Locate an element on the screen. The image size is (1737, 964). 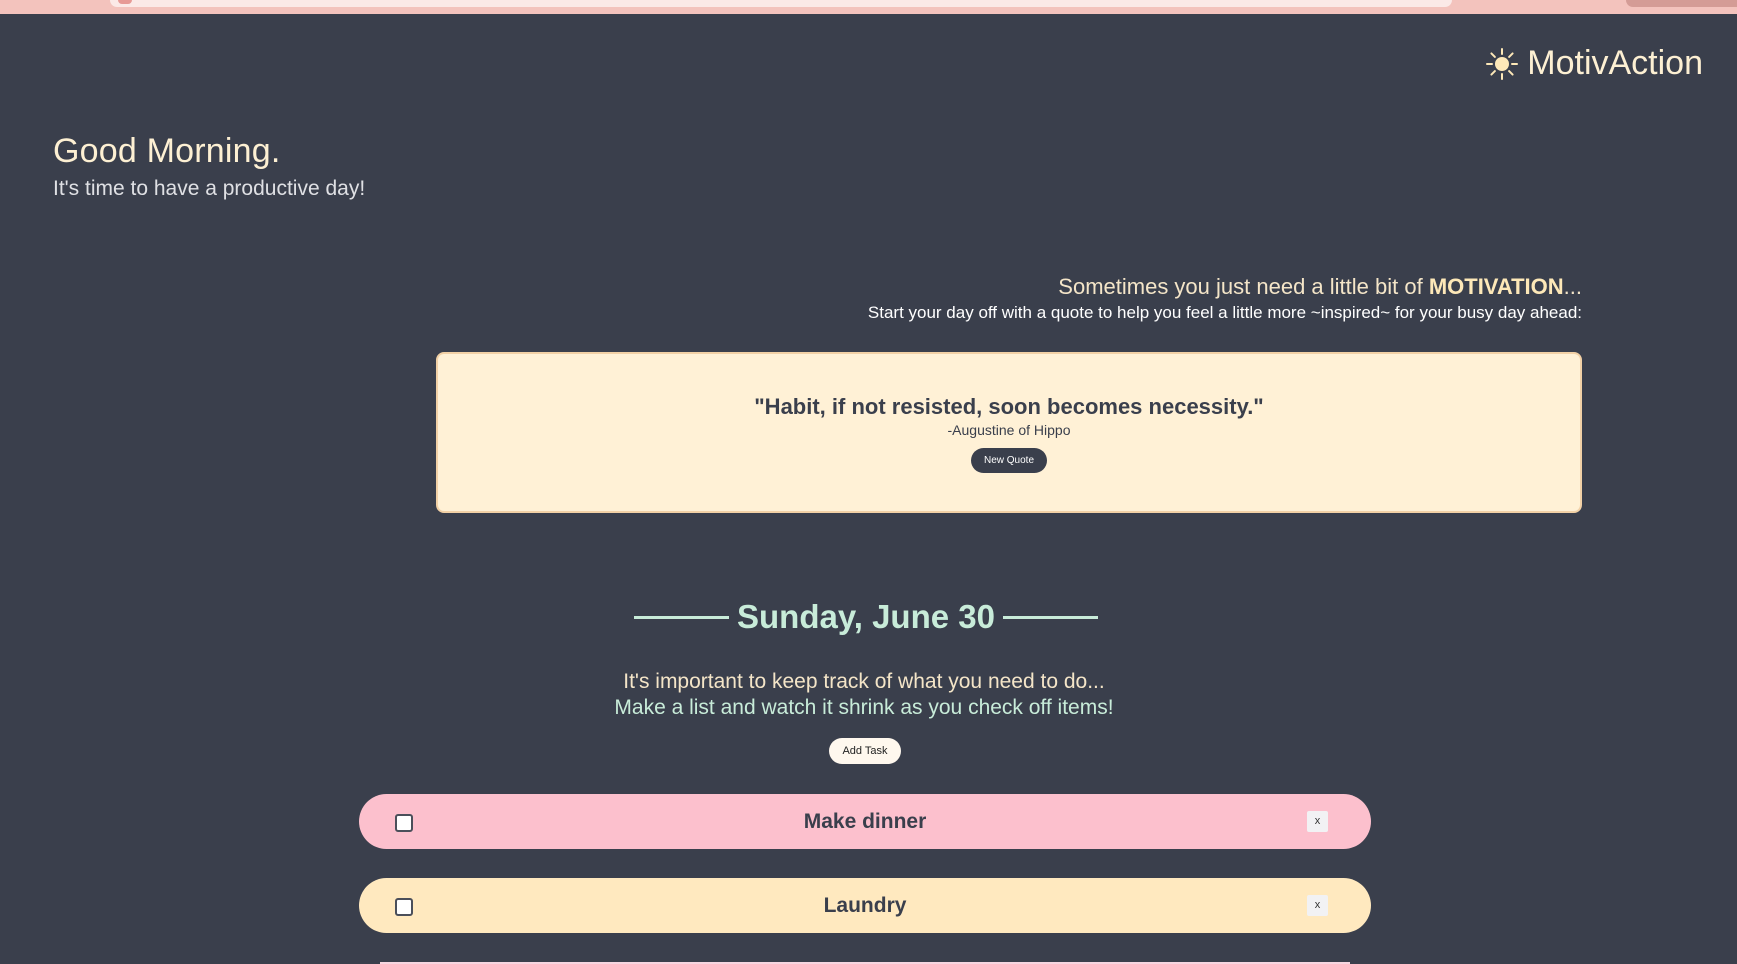
date-heading: Sunday, June 30 is located at coordinates (866, 617).